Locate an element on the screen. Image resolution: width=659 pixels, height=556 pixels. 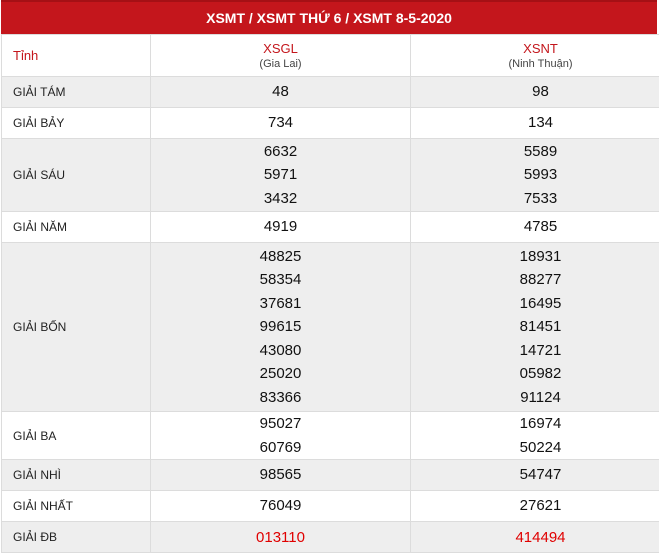
prize-number: 91124 is located at coordinates (540, 397).